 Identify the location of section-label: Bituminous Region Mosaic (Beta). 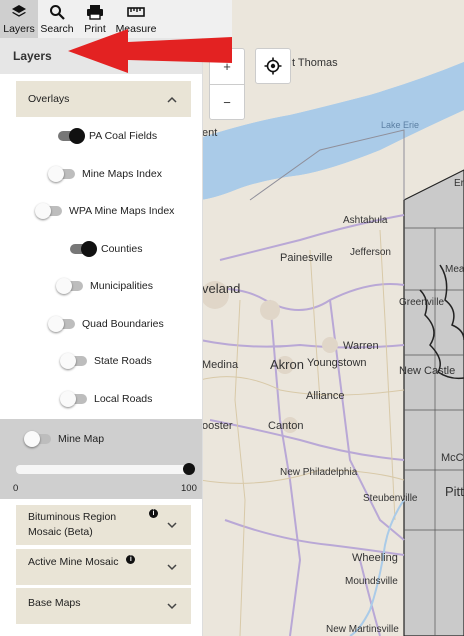
(72, 524).